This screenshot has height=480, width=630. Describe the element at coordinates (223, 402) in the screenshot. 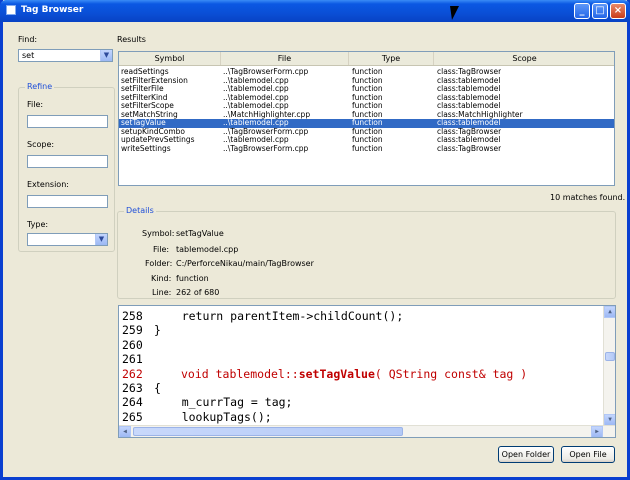

I see `code-text: m_currTag = tag;` at that location.